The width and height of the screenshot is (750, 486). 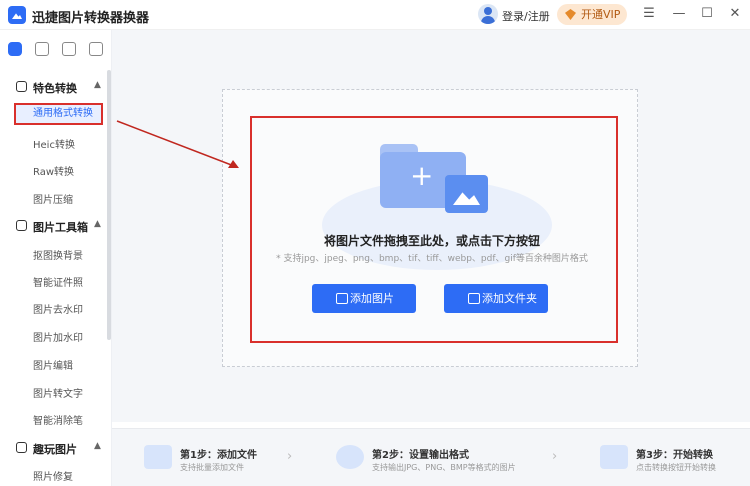 I want to click on annotation-arrow, so click(x=177, y=144).